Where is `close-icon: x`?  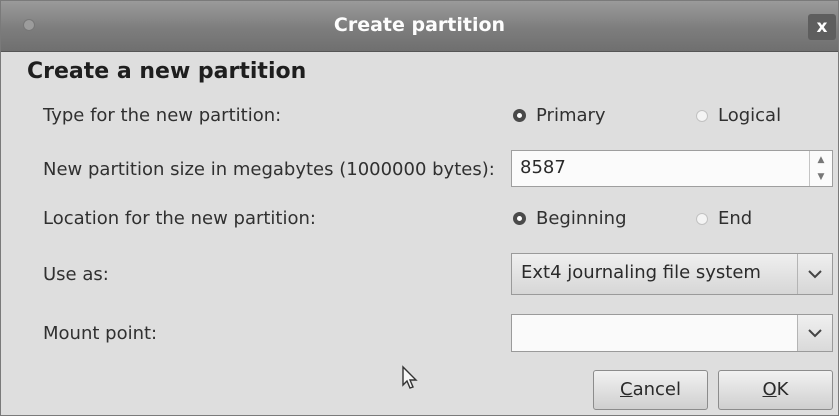 close-icon: x is located at coordinates (822, 27).